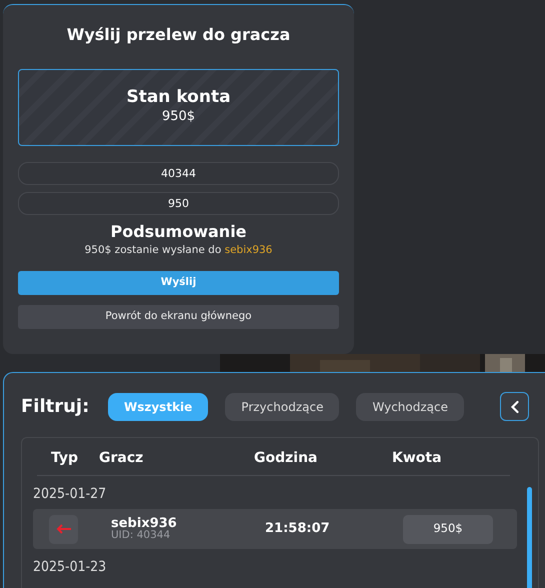  I want to click on left-arrow-icon, so click(64, 529).